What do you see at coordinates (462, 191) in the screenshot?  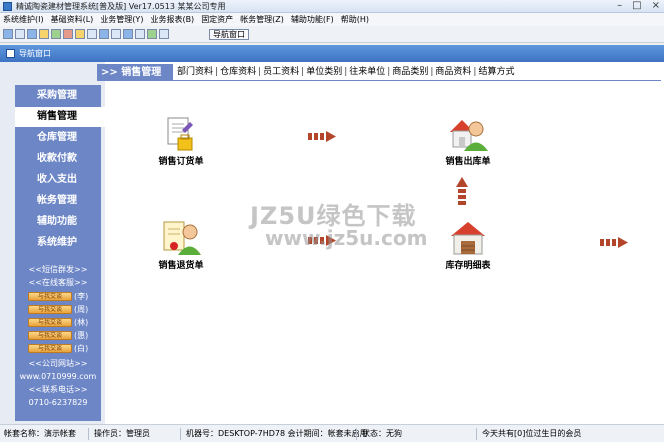 I see `arrow-up-icon` at bounding box center [462, 191].